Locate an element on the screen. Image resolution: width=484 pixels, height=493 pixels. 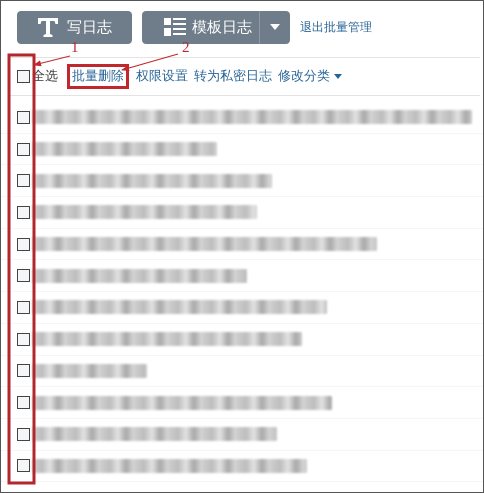
exit-batch-link: 退出批量管理 is located at coordinates (336, 27).